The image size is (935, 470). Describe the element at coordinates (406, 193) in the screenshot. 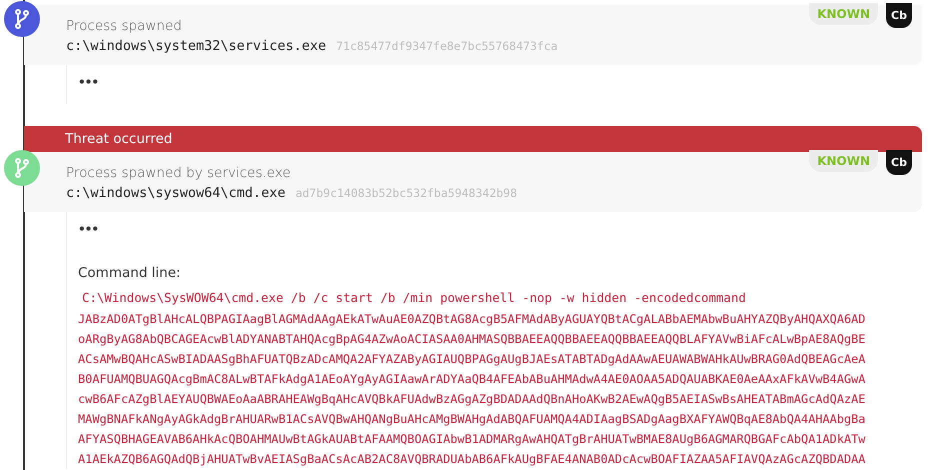

I see `process-hash: ad7b9c14083b52bc532fba5948342b98` at that location.